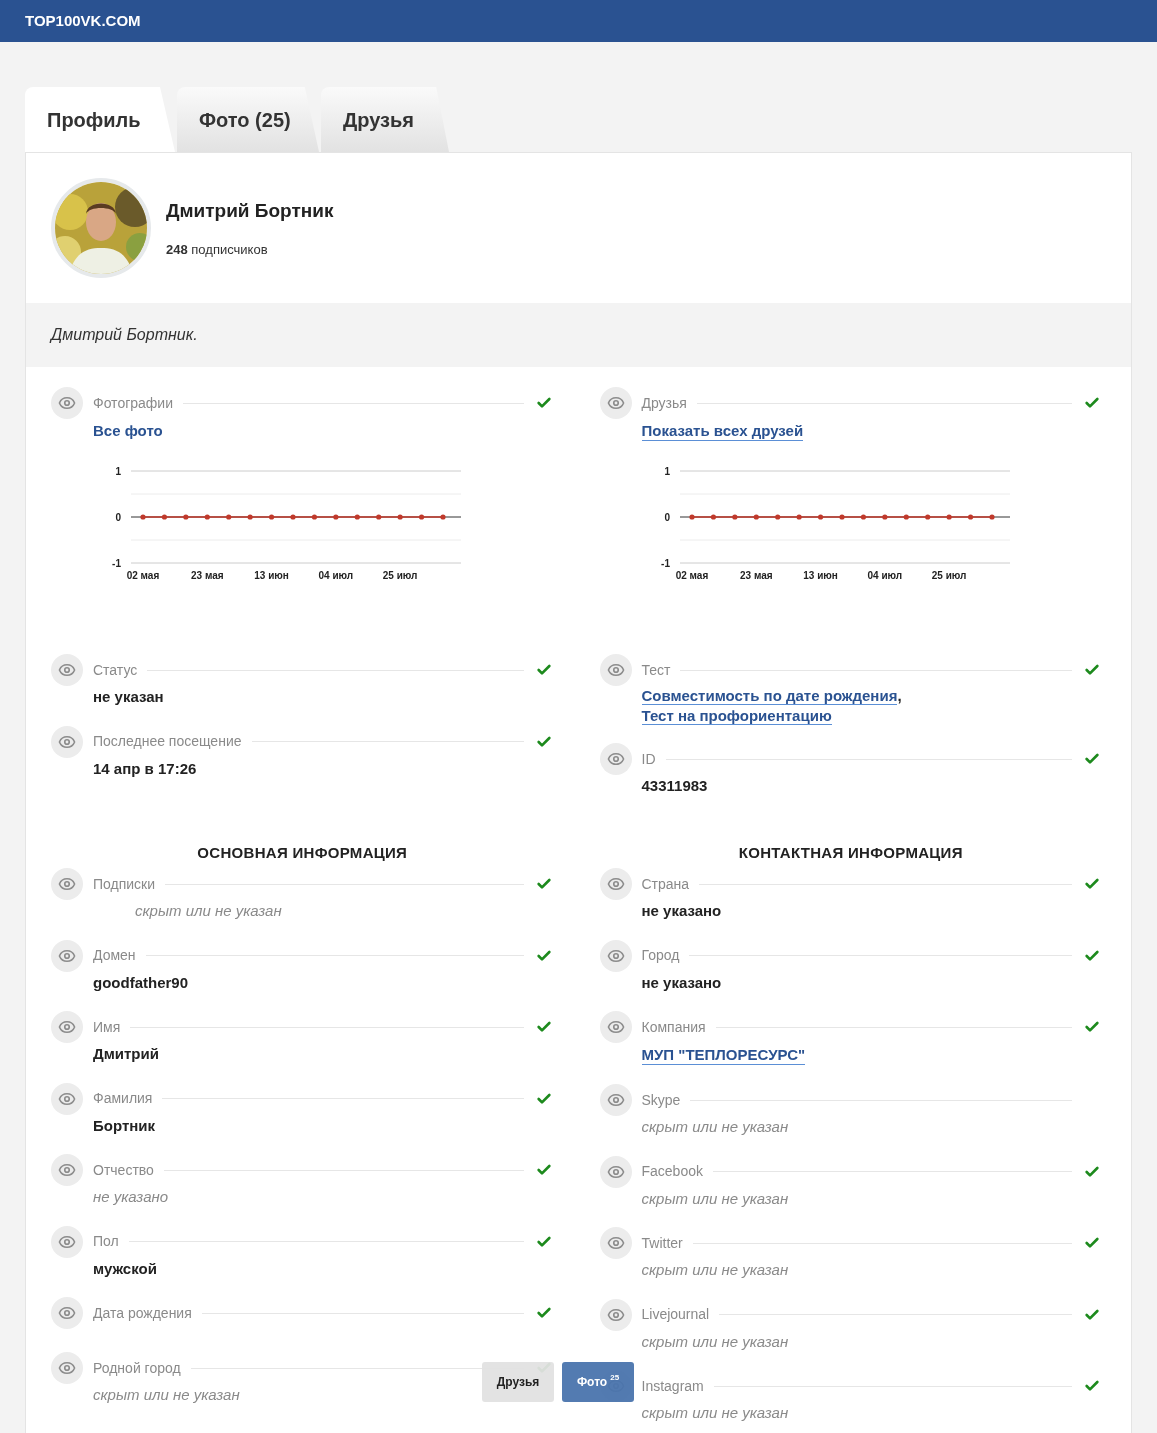  I want to click on field-label: Домен, so click(114, 955).